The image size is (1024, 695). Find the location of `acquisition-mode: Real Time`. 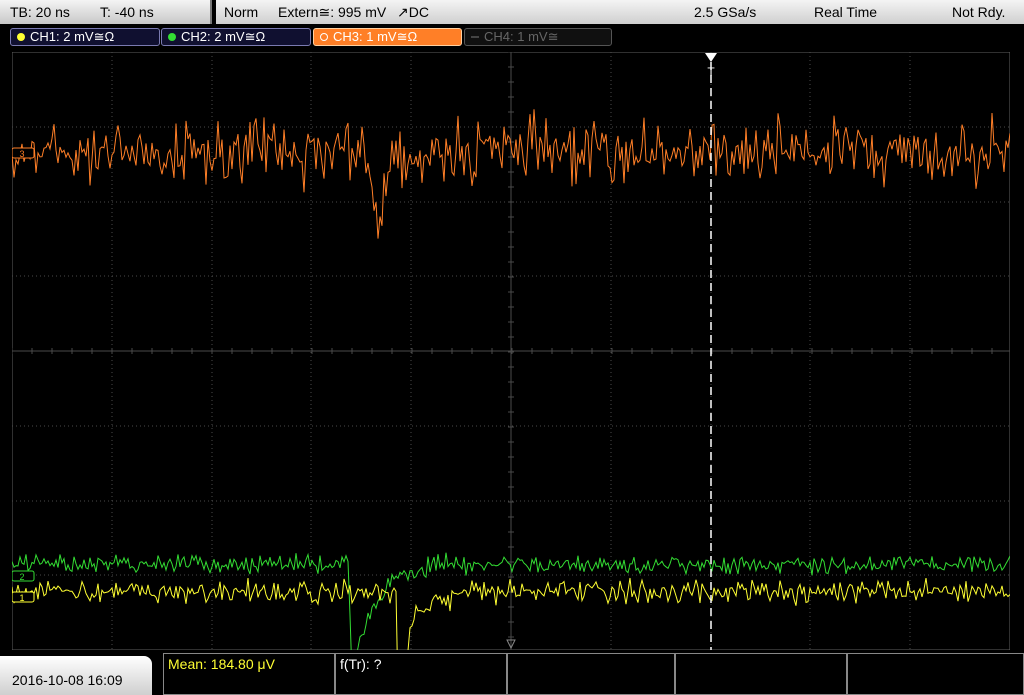

acquisition-mode: Real Time is located at coordinates (845, 12).